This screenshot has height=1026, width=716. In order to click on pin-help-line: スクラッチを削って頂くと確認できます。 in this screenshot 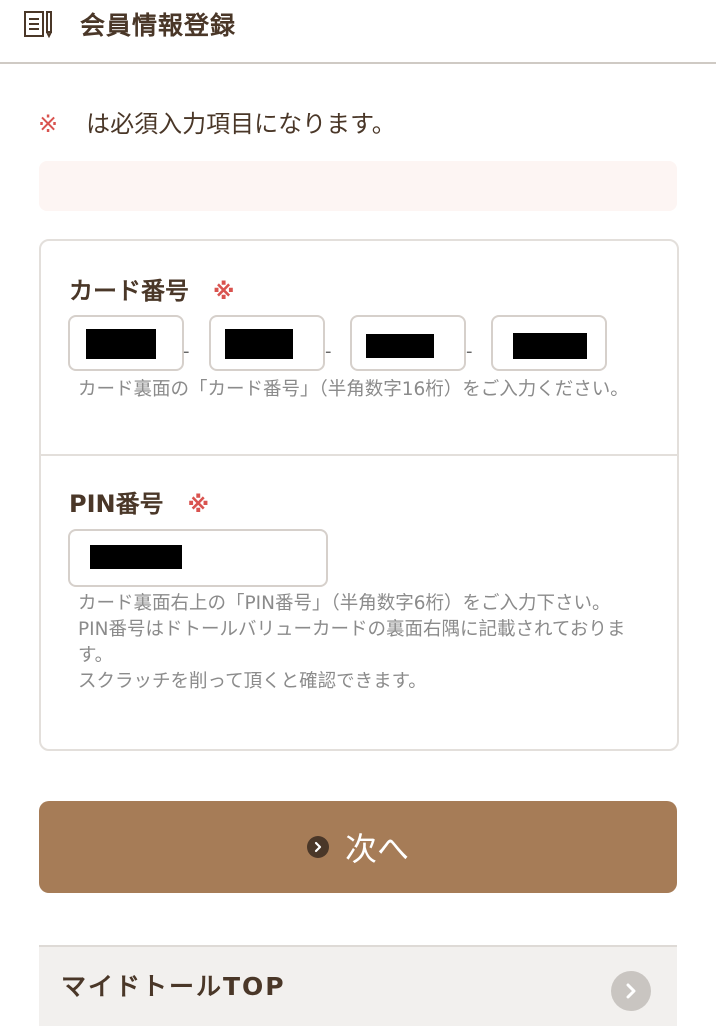, I will do `click(252, 681)`.